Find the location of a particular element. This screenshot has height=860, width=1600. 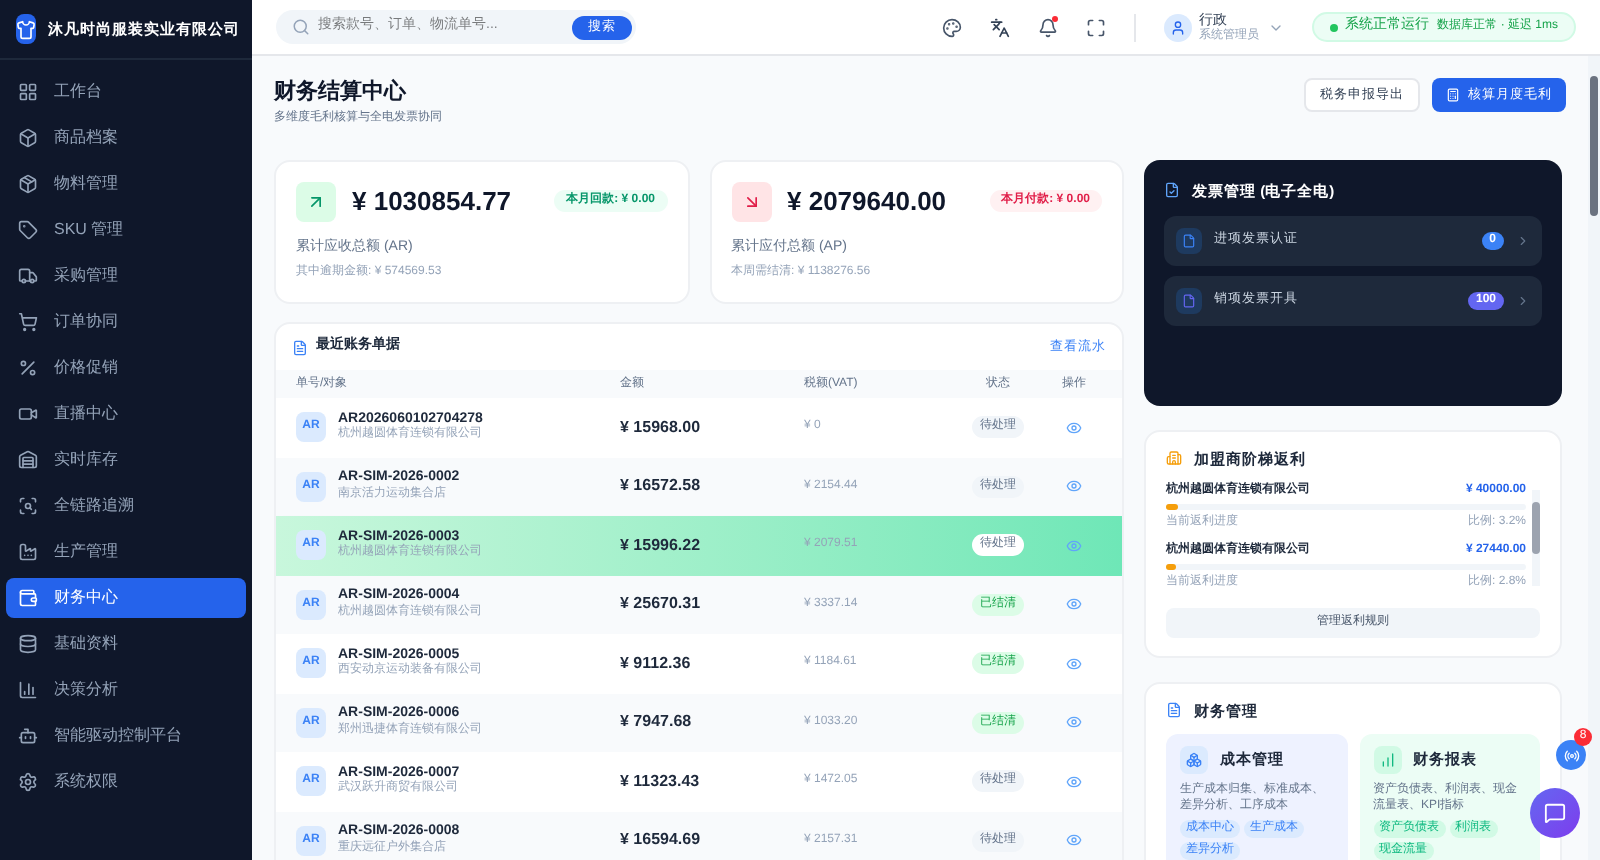

settings-icon is located at coordinates (28, 782).